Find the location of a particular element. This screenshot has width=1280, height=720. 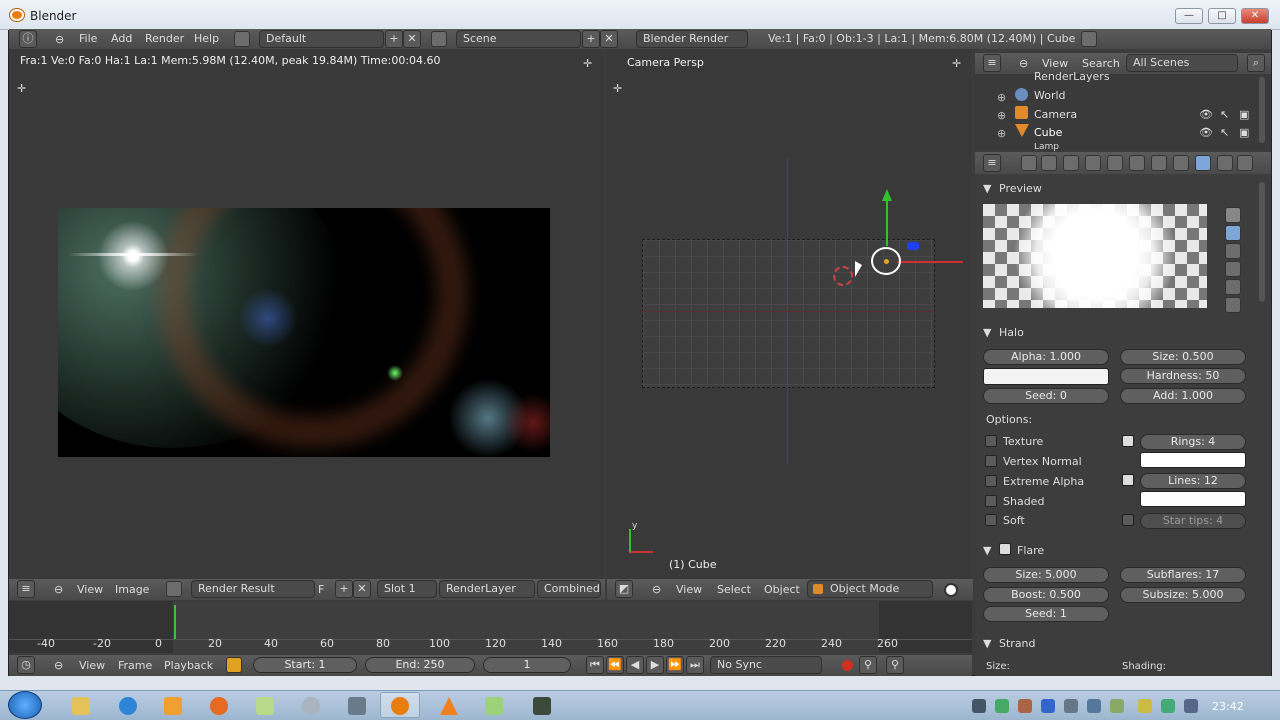

notepad-icon is located at coordinates (494, 706).